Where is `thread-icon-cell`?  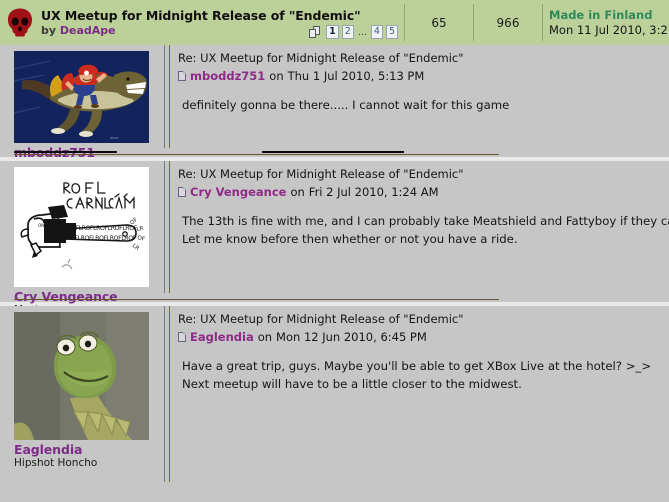 thread-icon-cell is located at coordinates (19, 22).